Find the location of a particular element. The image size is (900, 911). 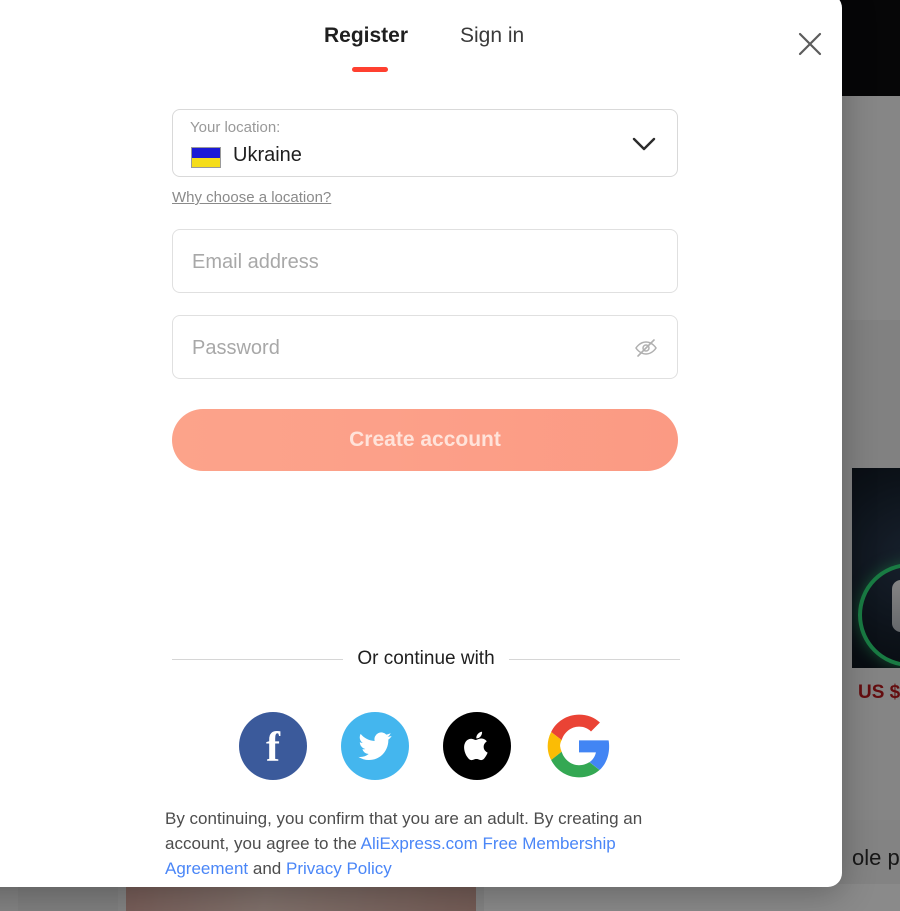

email-input is located at coordinates (412, 262).